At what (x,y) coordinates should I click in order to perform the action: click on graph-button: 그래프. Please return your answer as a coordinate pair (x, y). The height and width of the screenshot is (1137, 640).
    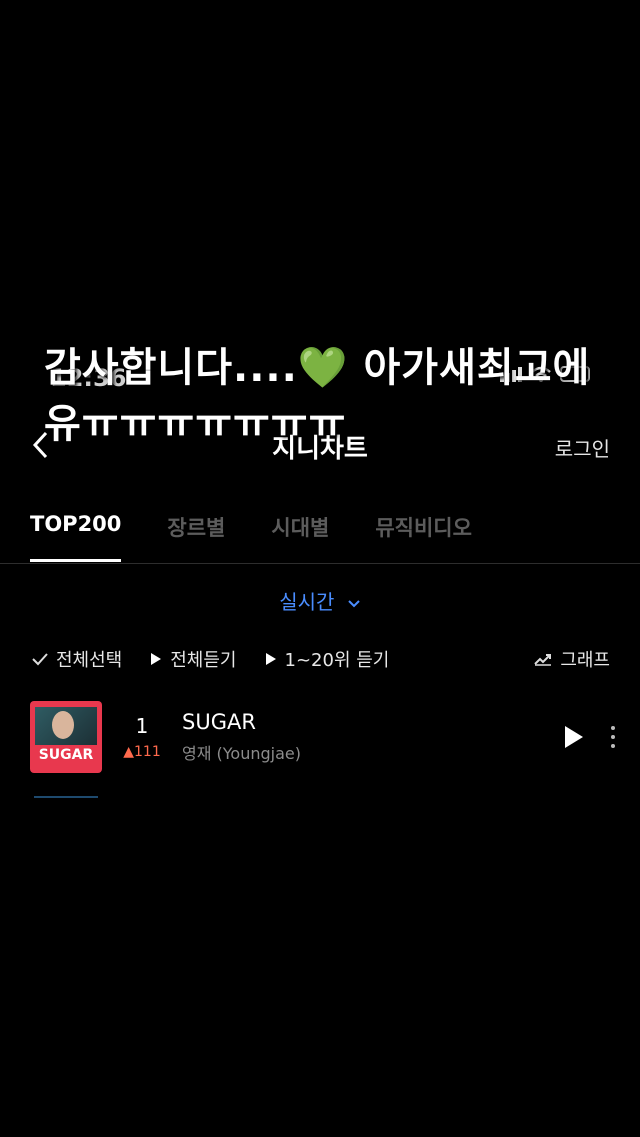
    Looking at the image, I should click on (572, 659).